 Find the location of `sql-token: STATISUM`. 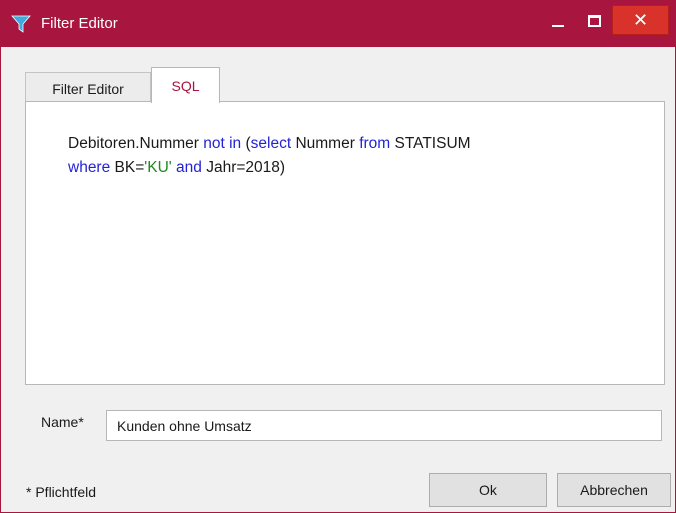

sql-token: STATISUM is located at coordinates (430, 143).